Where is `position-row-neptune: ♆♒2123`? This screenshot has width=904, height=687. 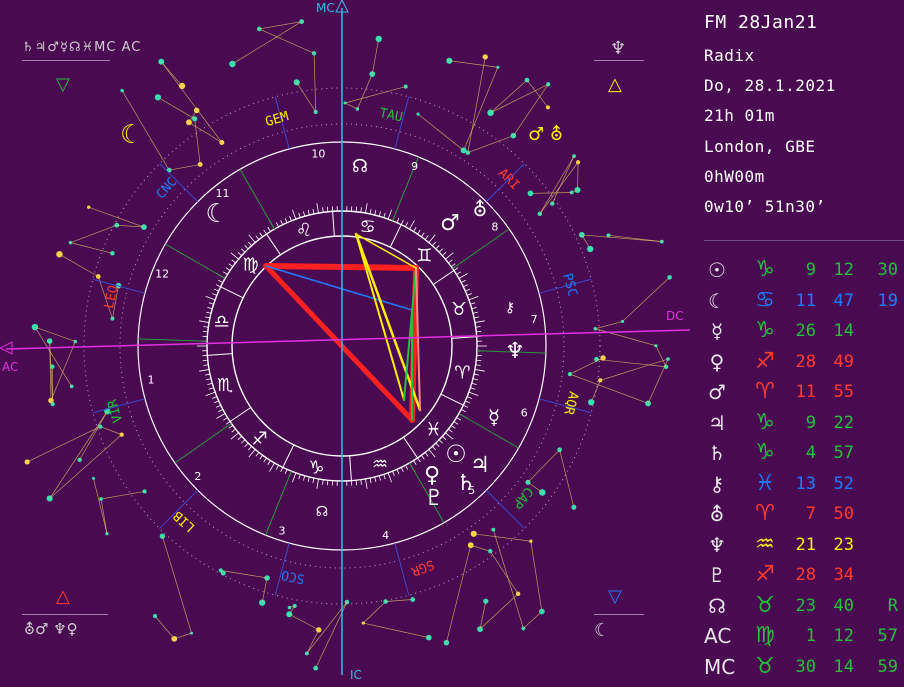 position-row-neptune: ♆♒2123 is located at coordinates (804, 544).